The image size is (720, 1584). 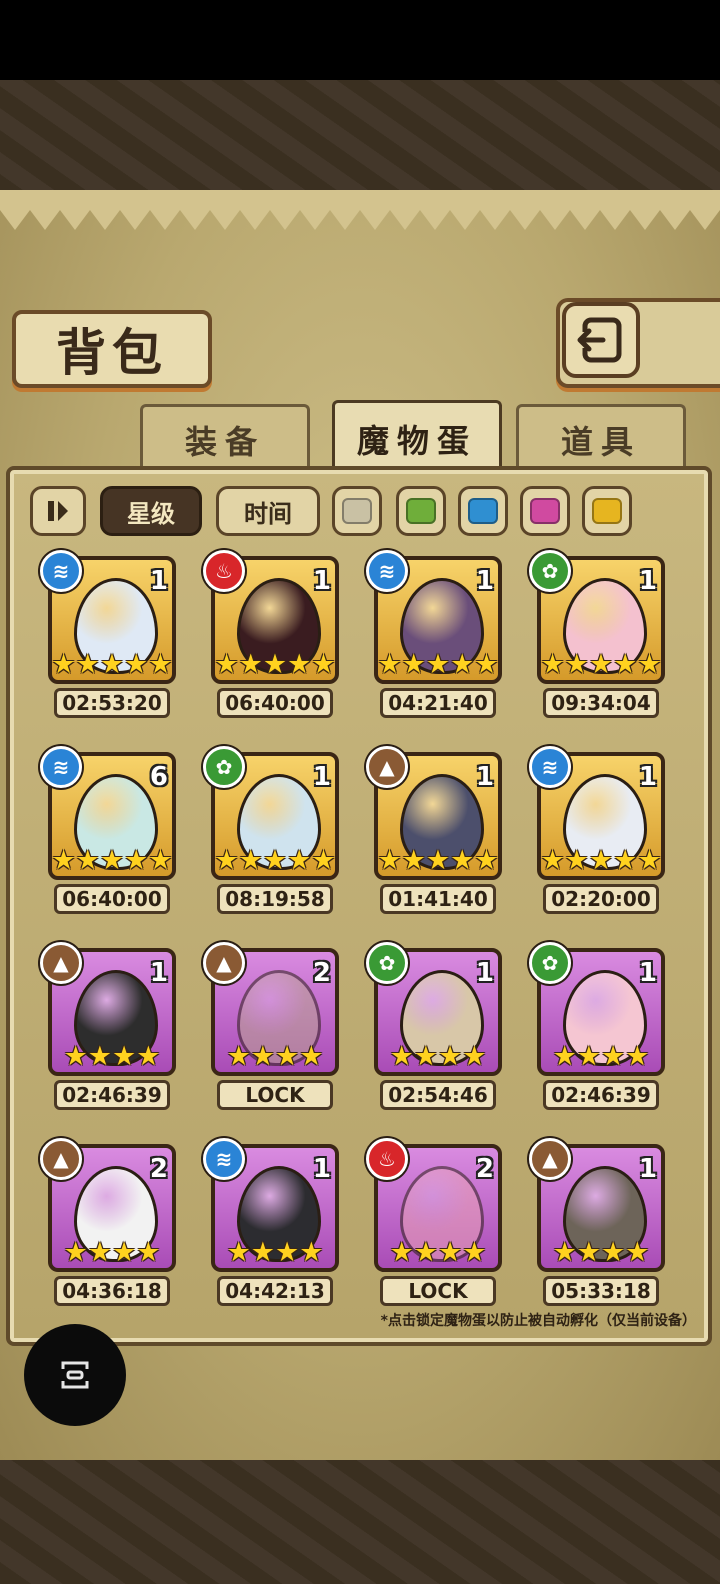 I want to click on swatch-blue, so click(x=483, y=511).